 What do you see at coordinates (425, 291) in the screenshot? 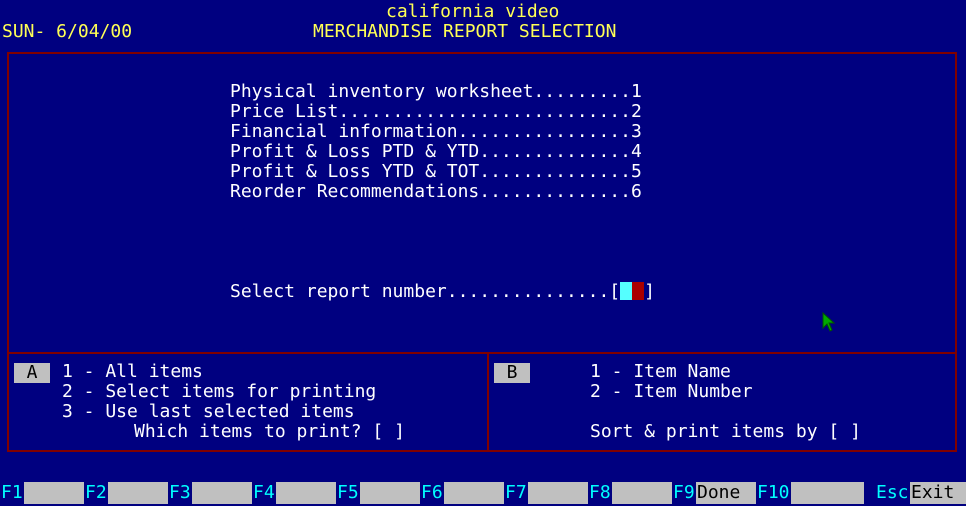
I see `report-number-prompt-label: Select report number...............[` at bounding box center [425, 291].